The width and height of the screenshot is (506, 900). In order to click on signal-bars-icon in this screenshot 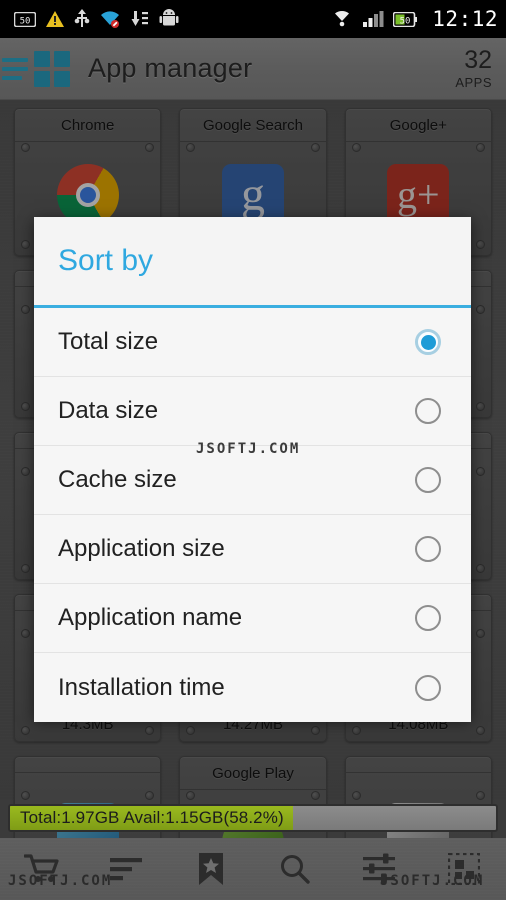, I will do `click(373, 19)`.